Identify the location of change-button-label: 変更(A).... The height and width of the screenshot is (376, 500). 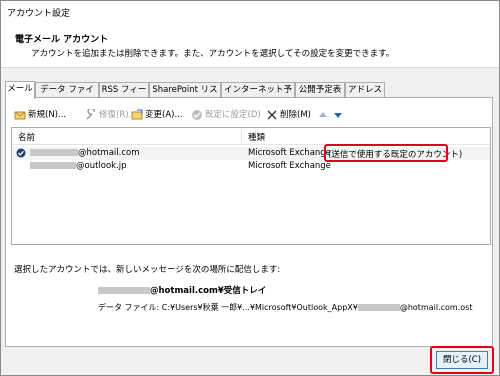
(164, 115).